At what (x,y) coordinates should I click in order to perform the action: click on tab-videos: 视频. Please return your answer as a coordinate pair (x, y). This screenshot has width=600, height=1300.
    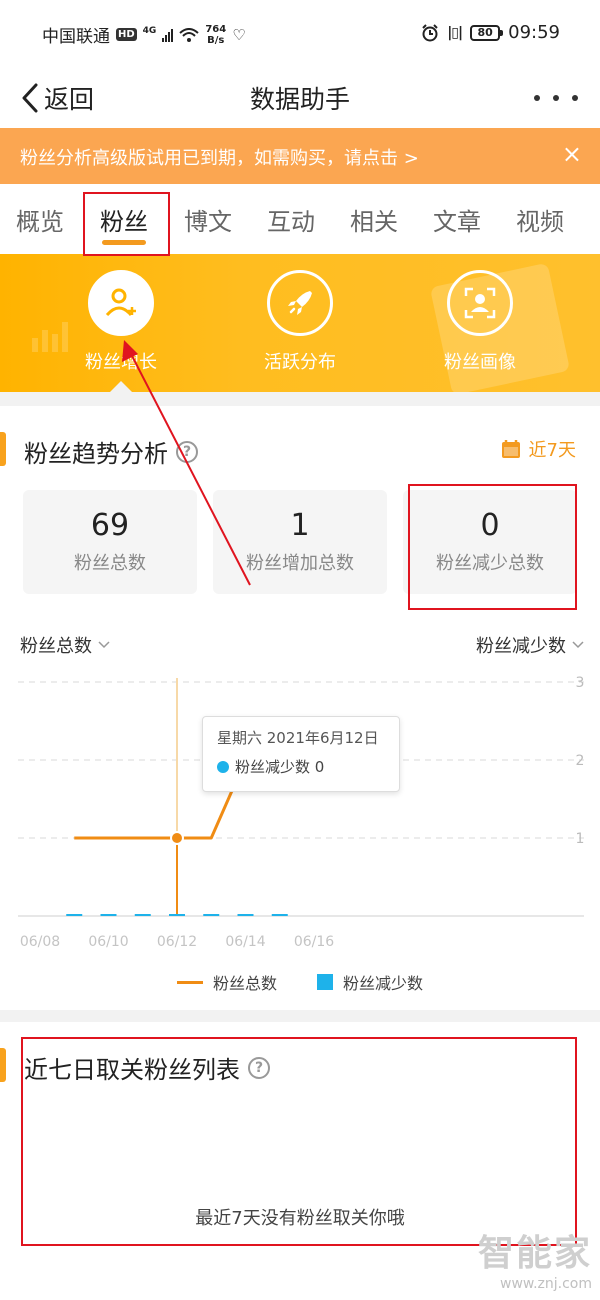
    Looking at the image, I should click on (540, 219).